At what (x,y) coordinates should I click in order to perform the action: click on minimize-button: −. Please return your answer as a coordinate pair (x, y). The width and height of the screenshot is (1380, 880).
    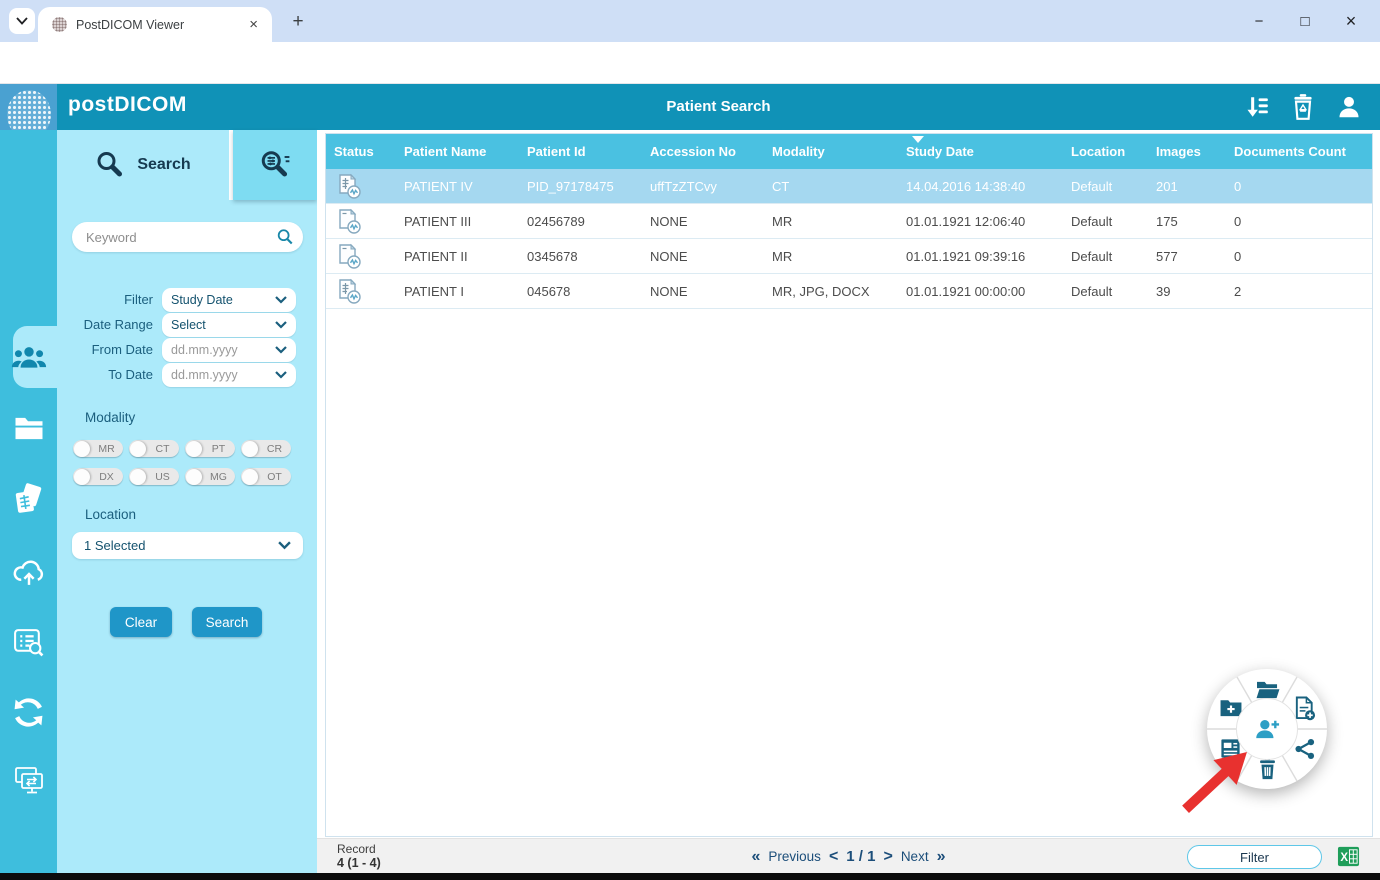
    Looking at the image, I should click on (1259, 21).